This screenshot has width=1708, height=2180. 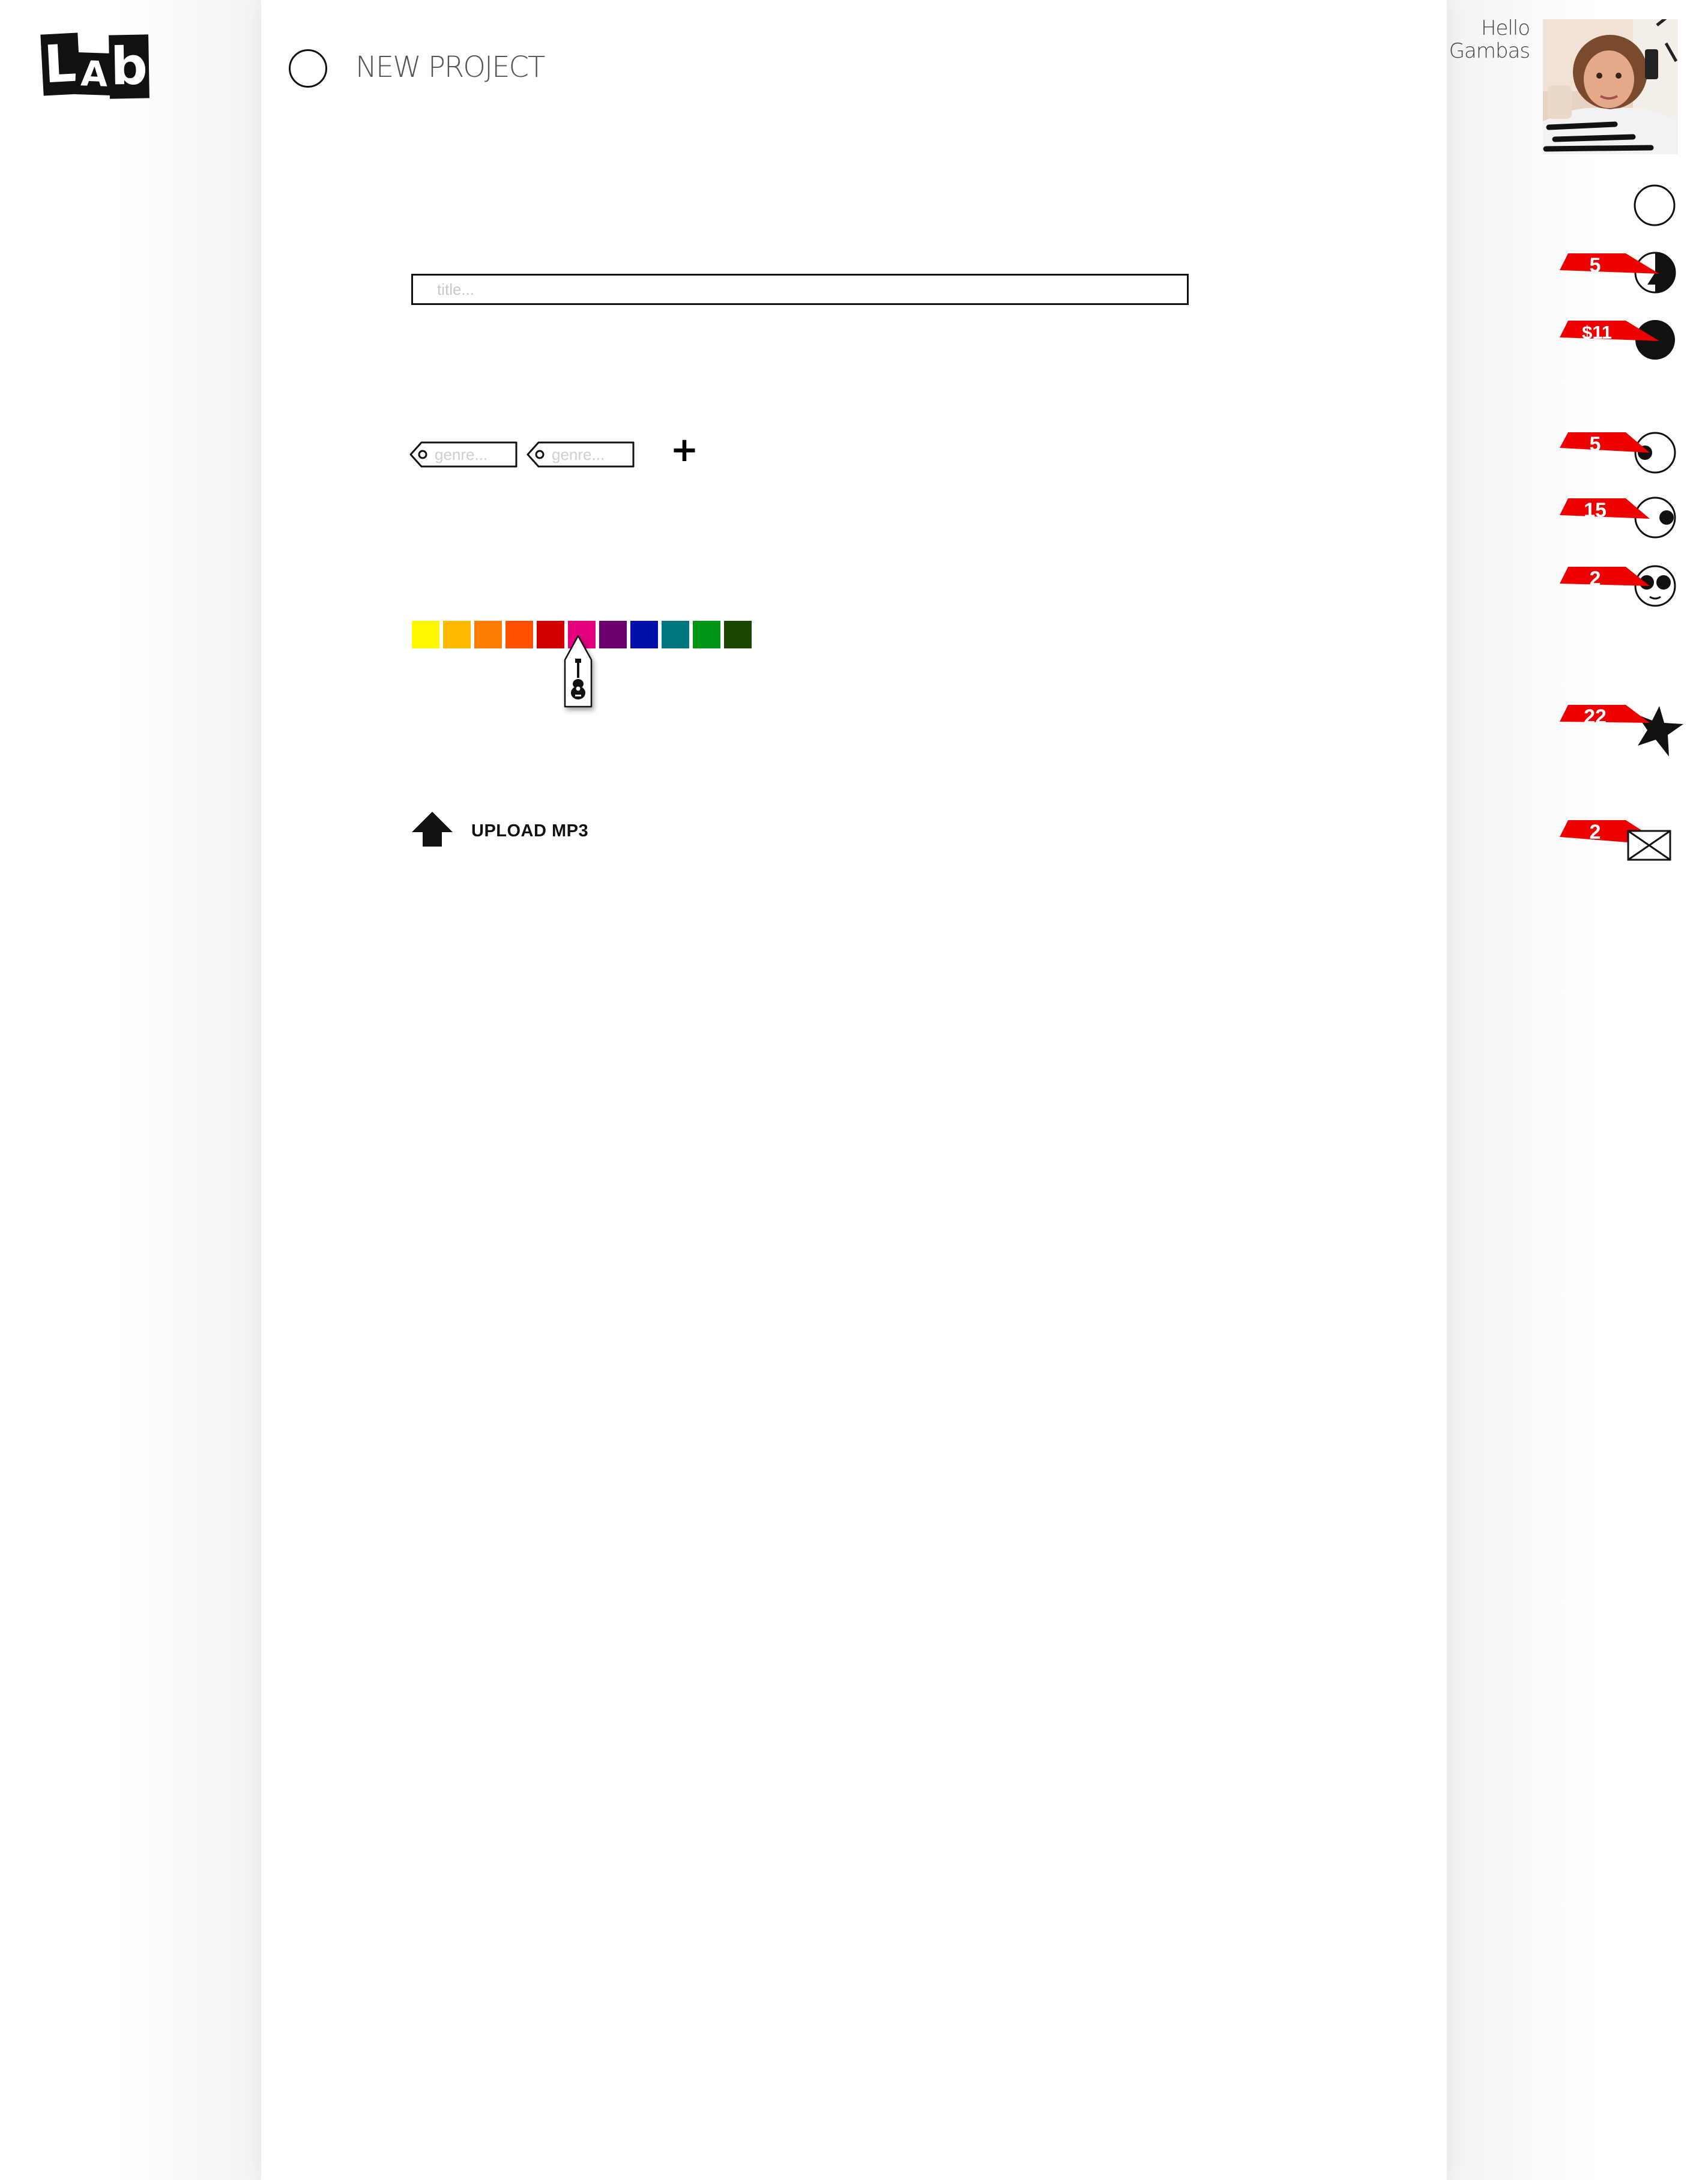 What do you see at coordinates (1595, 266) in the screenshot?
I see `status-badge-half: 5` at bounding box center [1595, 266].